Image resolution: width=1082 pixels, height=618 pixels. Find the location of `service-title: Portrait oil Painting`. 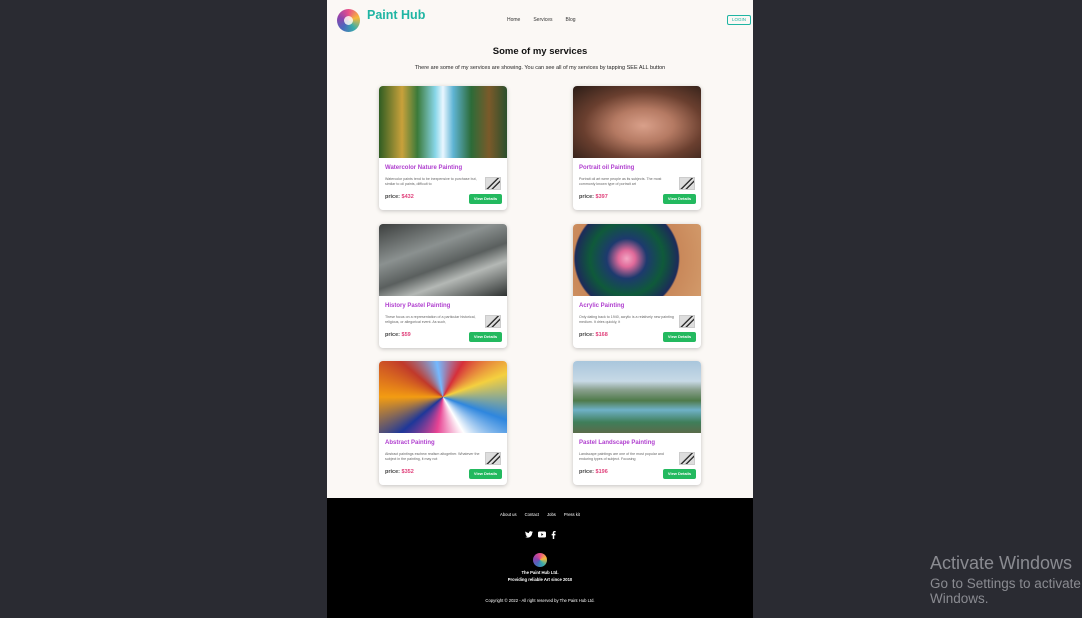

service-title: Portrait oil Painting is located at coordinates (607, 168).